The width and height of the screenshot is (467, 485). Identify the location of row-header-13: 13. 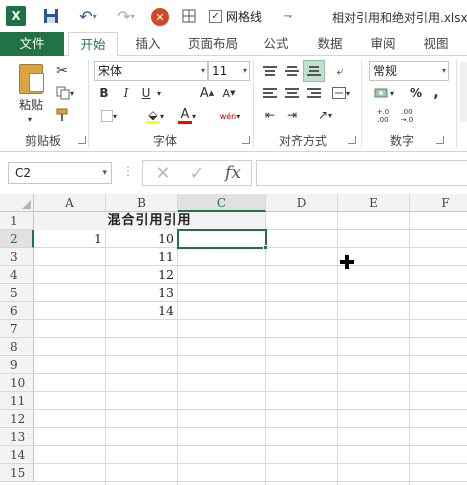
(17, 437).